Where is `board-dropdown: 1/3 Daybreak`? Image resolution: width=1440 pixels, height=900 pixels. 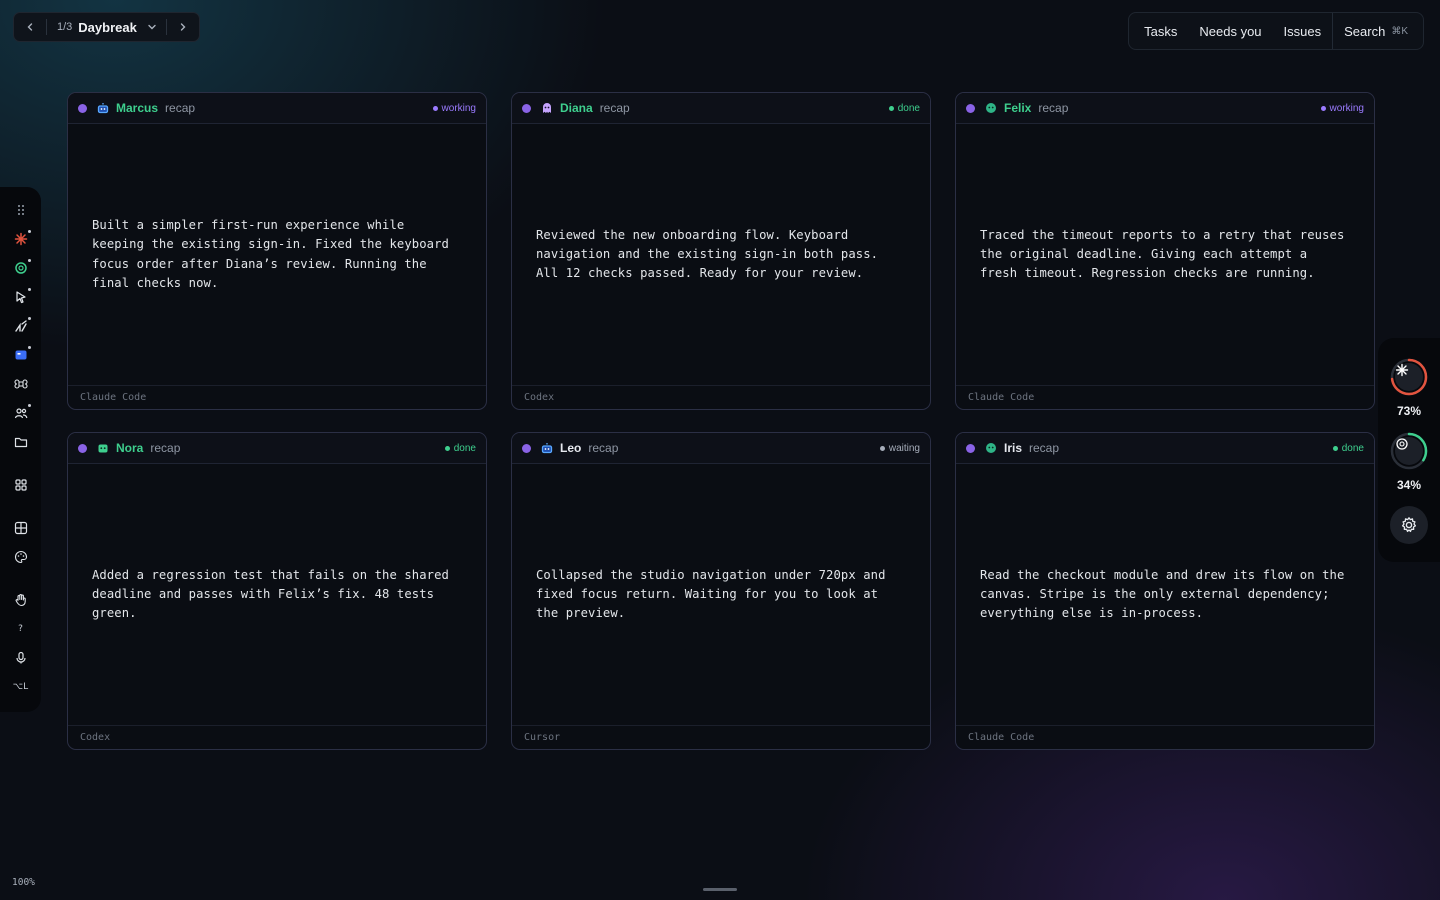
board-dropdown: 1/3 Daybreak is located at coordinates (106, 27).